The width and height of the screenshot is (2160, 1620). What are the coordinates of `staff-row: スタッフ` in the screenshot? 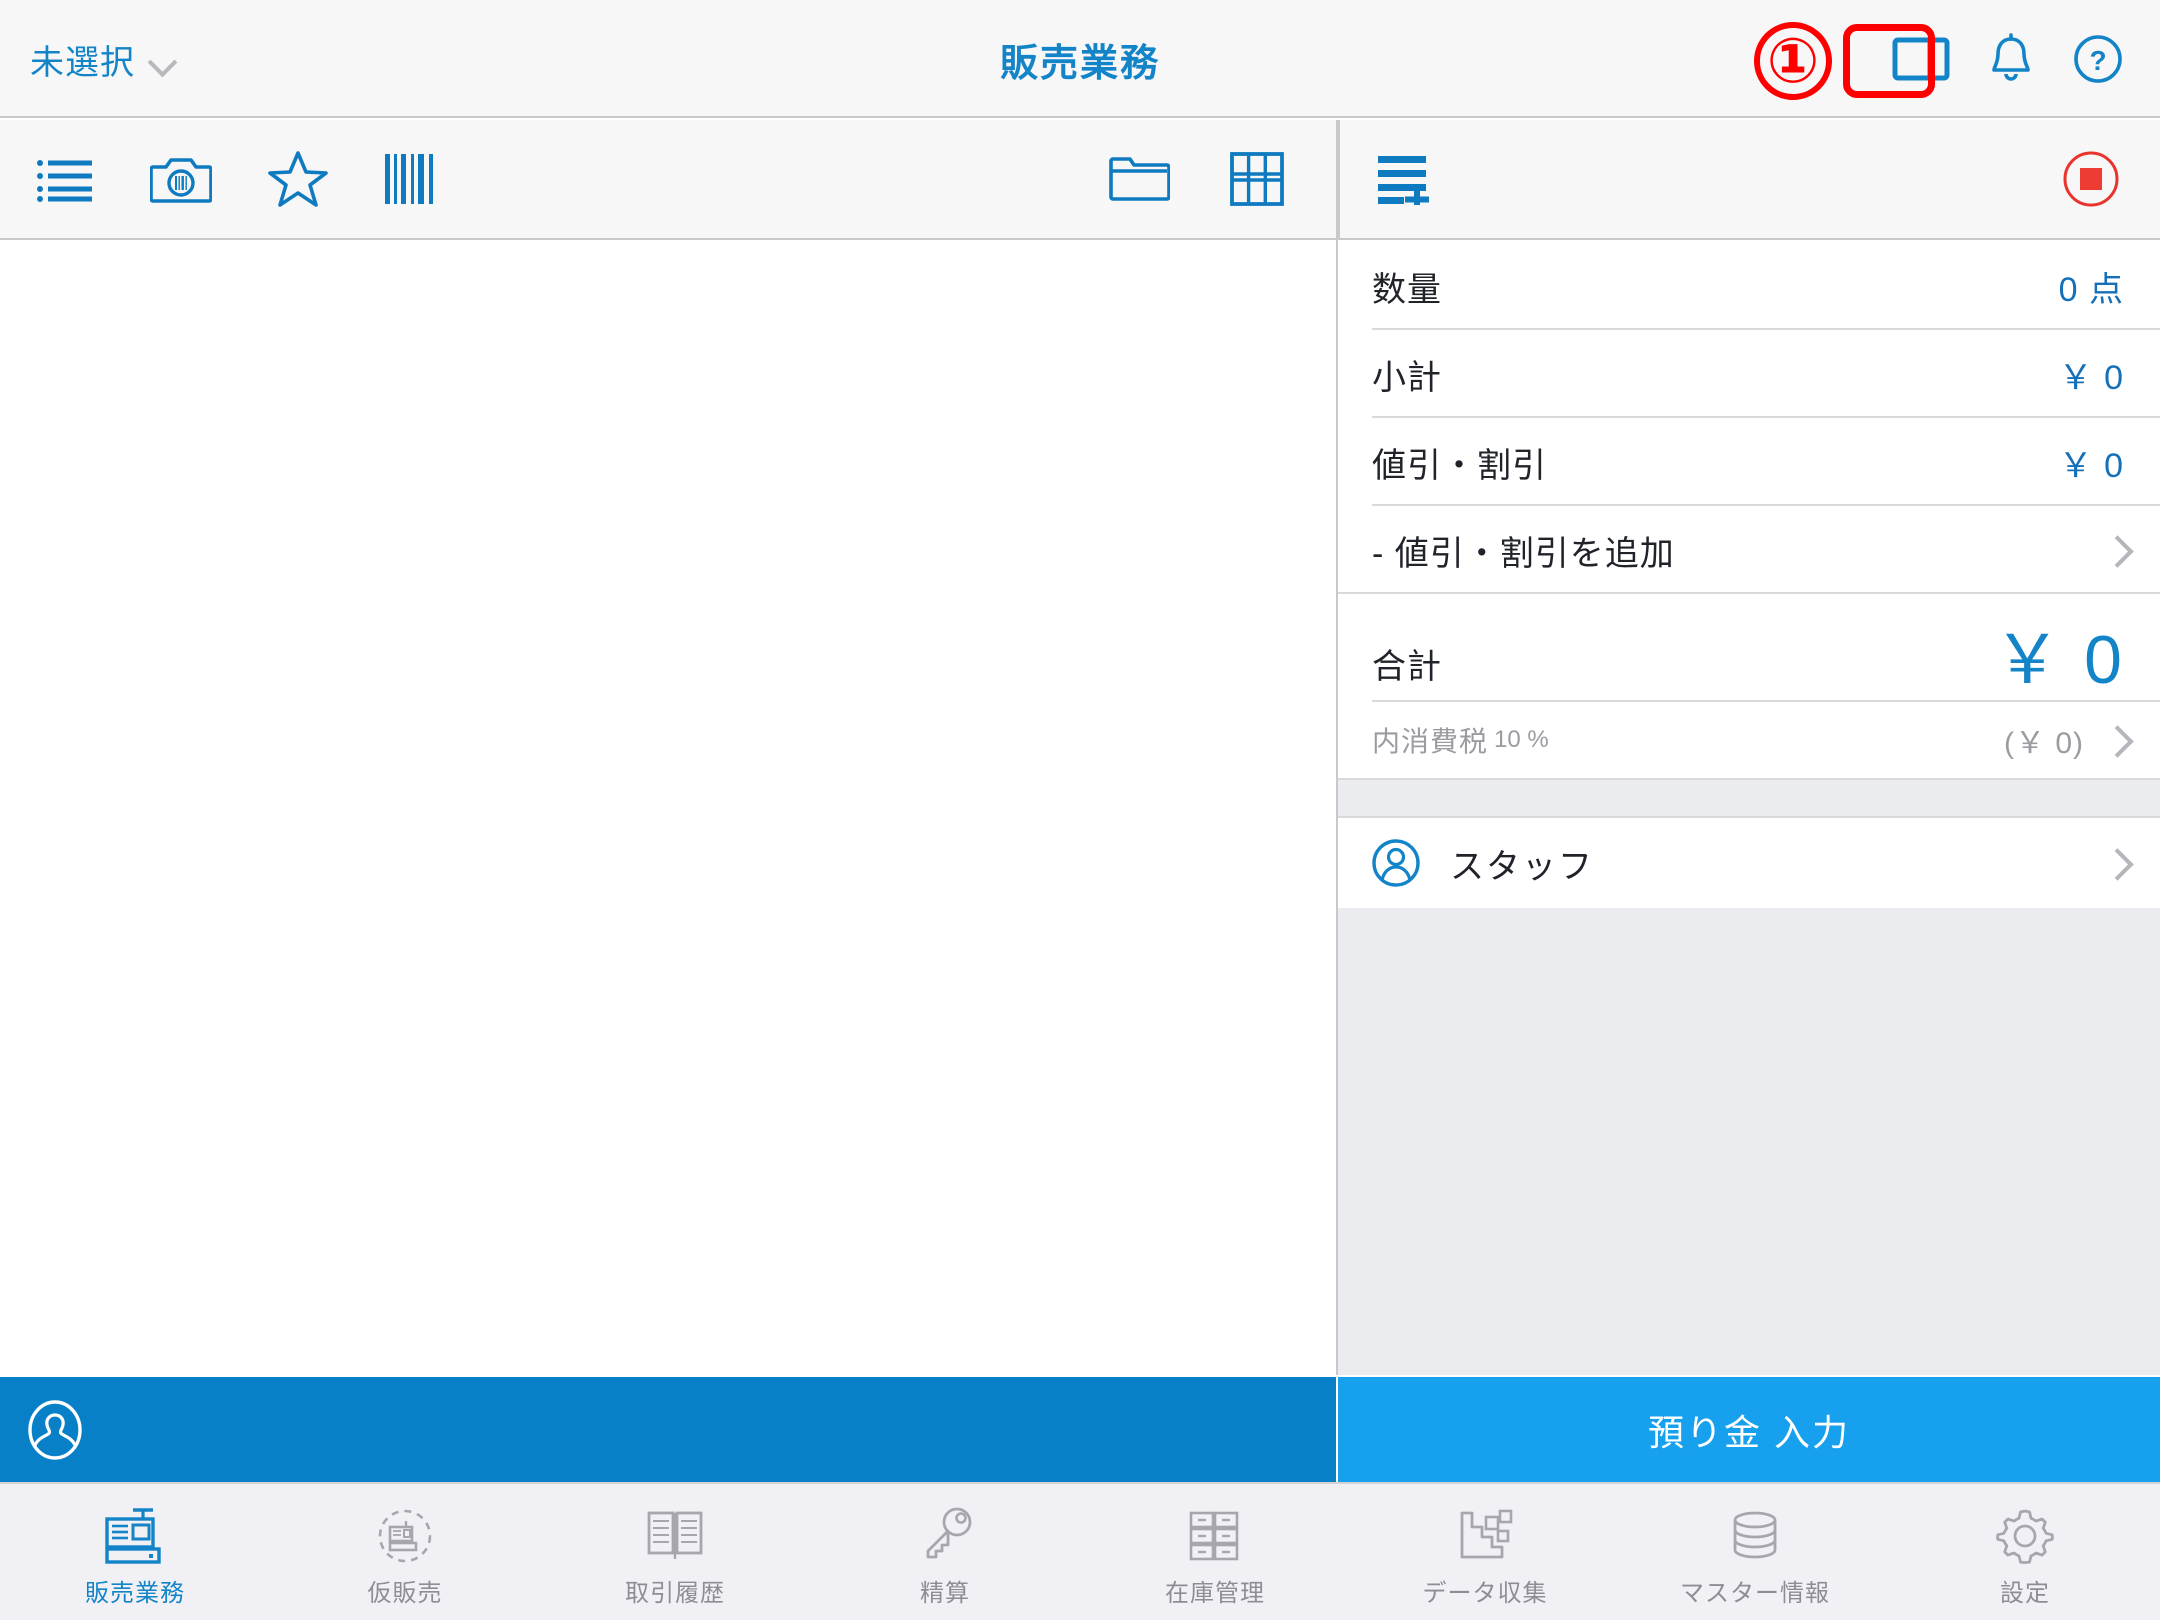 It's located at (1749, 863).